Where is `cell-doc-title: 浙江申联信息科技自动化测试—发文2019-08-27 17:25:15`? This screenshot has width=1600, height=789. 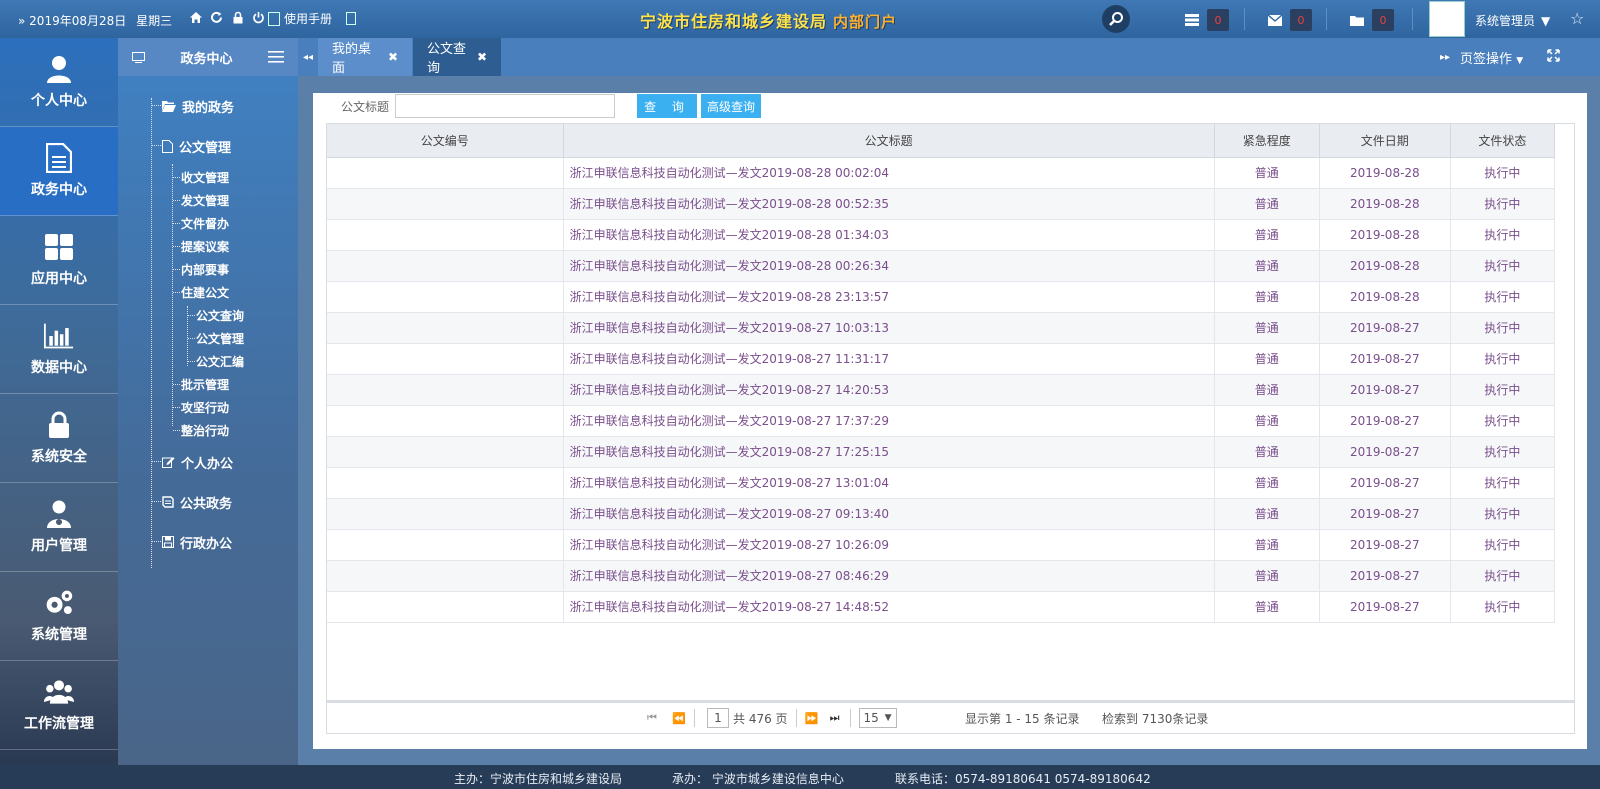
cell-doc-title: 浙江申联信息科技自动化测试—发文2019-08-27 17:25:15 is located at coordinates (889, 452).